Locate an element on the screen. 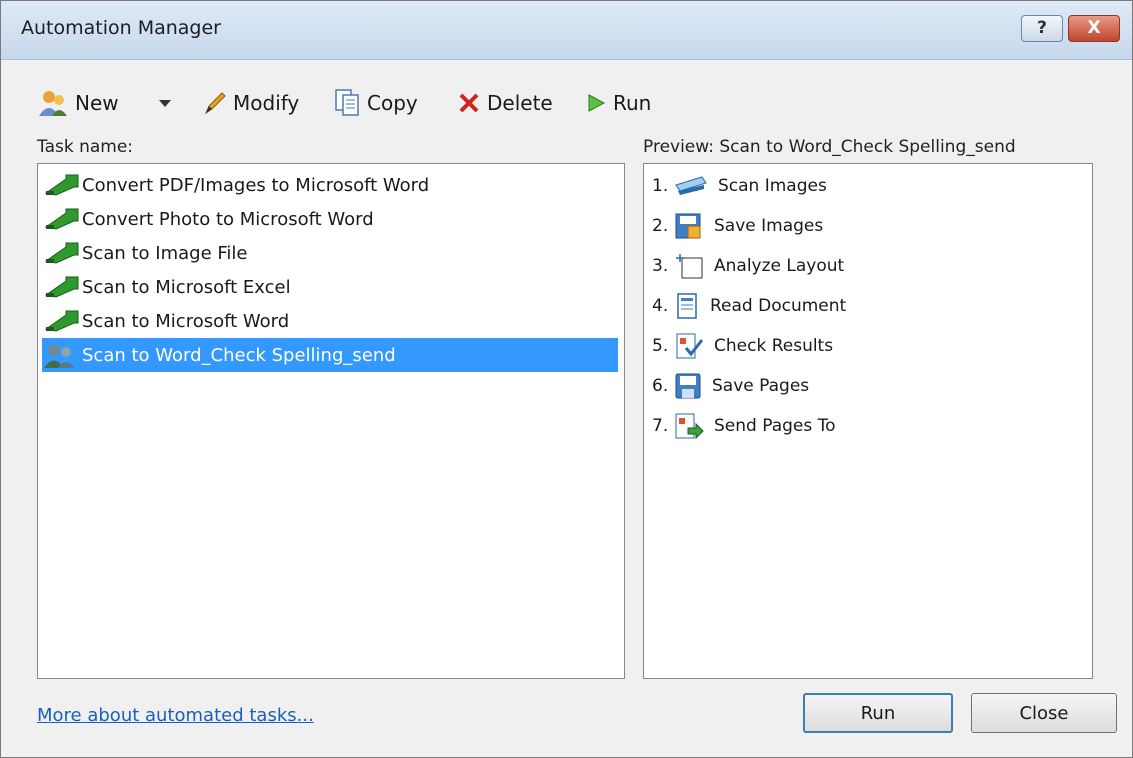 This screenshot has height=758, width=1133. run-toolbar-label: Run is located at coordinates (632, 103).